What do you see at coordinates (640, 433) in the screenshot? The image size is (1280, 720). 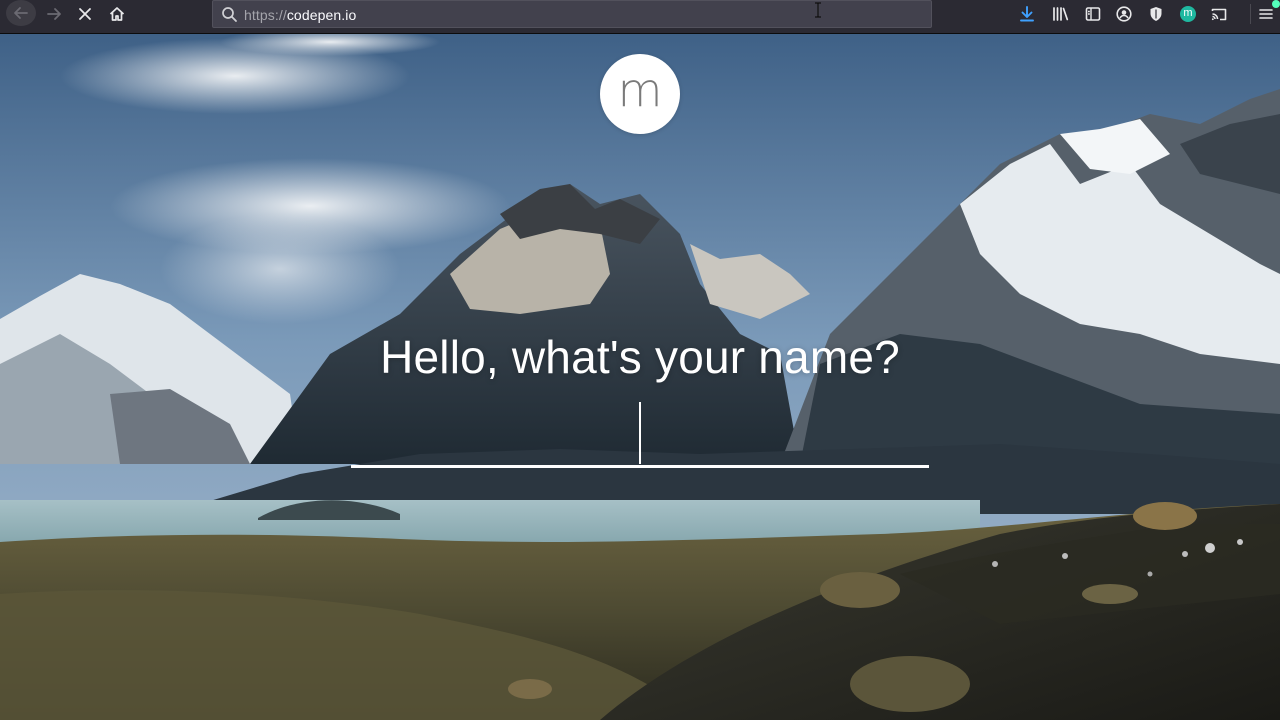 I see `text-caret` at bounding box center [640, 433].